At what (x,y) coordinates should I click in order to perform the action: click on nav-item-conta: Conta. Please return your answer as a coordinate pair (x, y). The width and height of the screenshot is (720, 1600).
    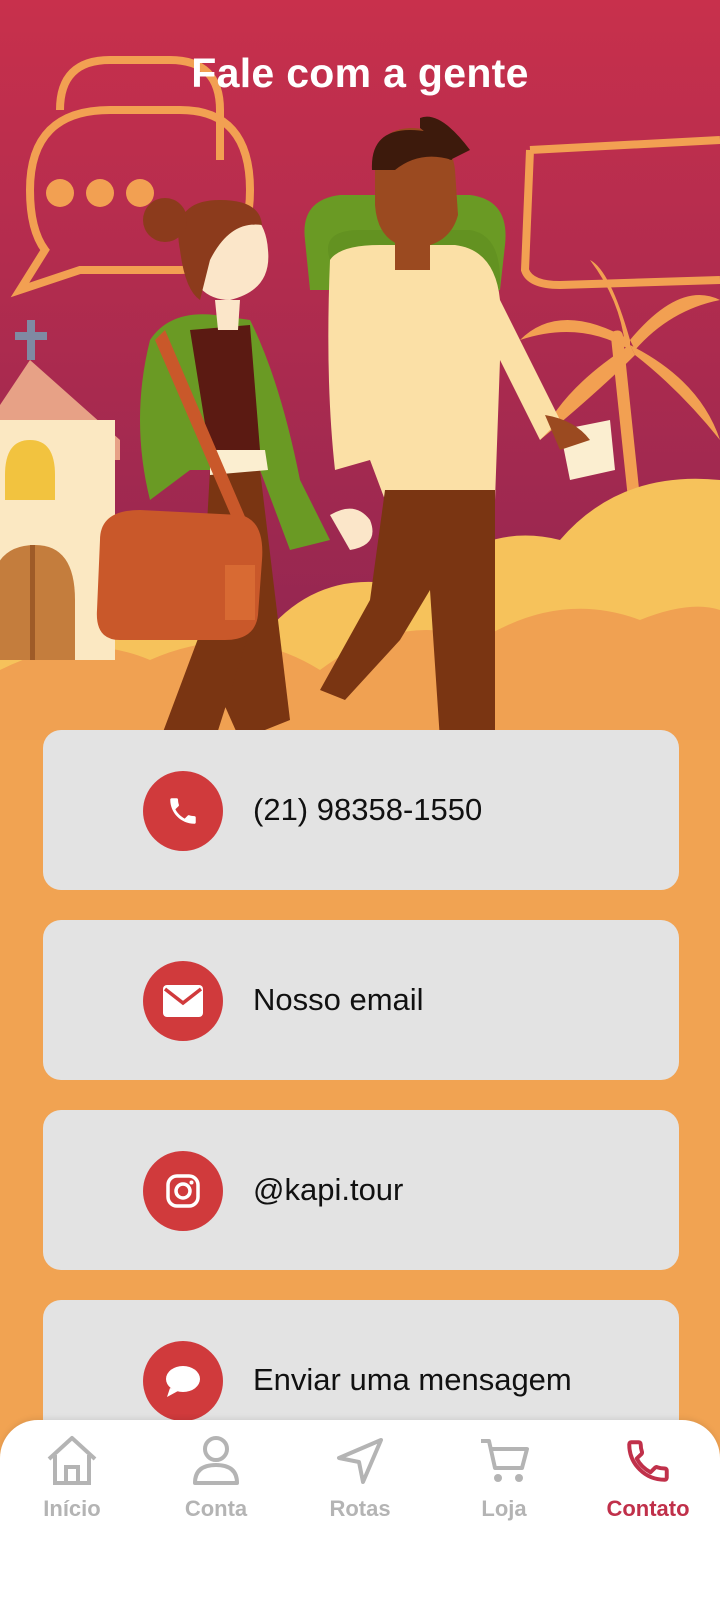
    Looking at the image, I should click on (216, 1487).